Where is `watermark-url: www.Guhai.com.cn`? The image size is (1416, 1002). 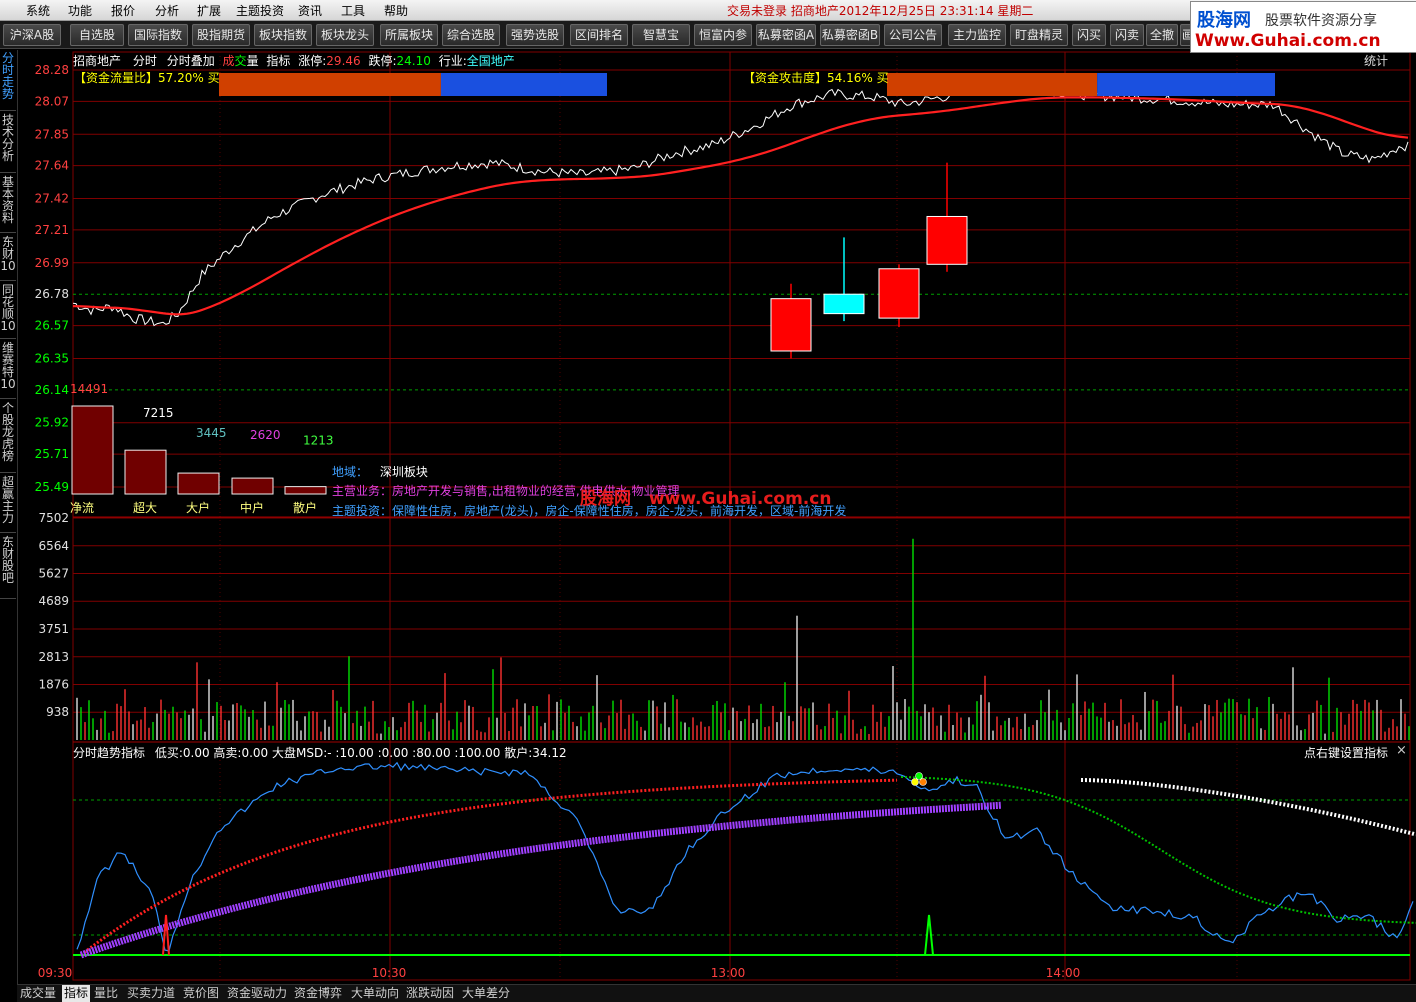 watermark-url: www.Guhai.com.cn is located at coordinates (740, 499).